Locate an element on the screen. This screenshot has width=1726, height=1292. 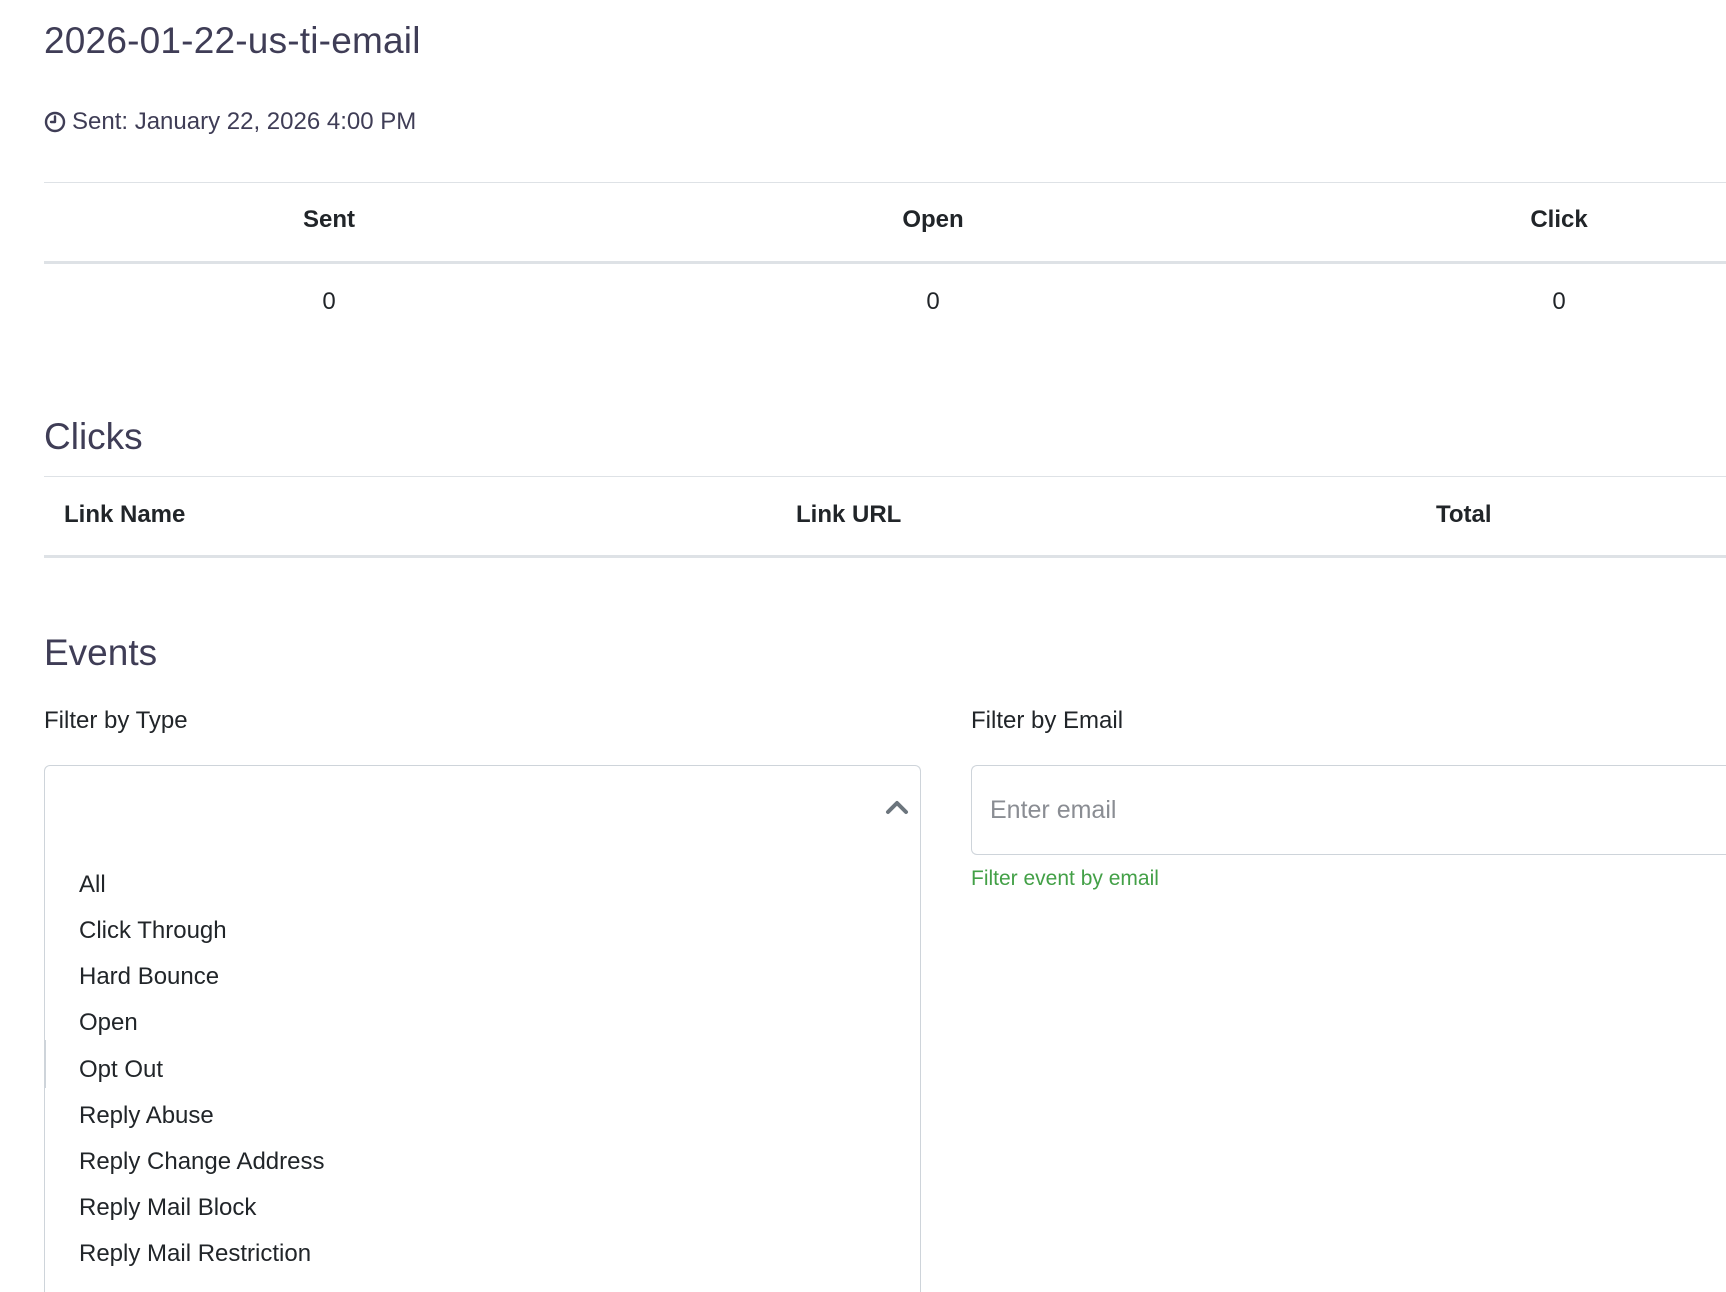
stats-header-click: Click is located at coordinates (1559, 219).